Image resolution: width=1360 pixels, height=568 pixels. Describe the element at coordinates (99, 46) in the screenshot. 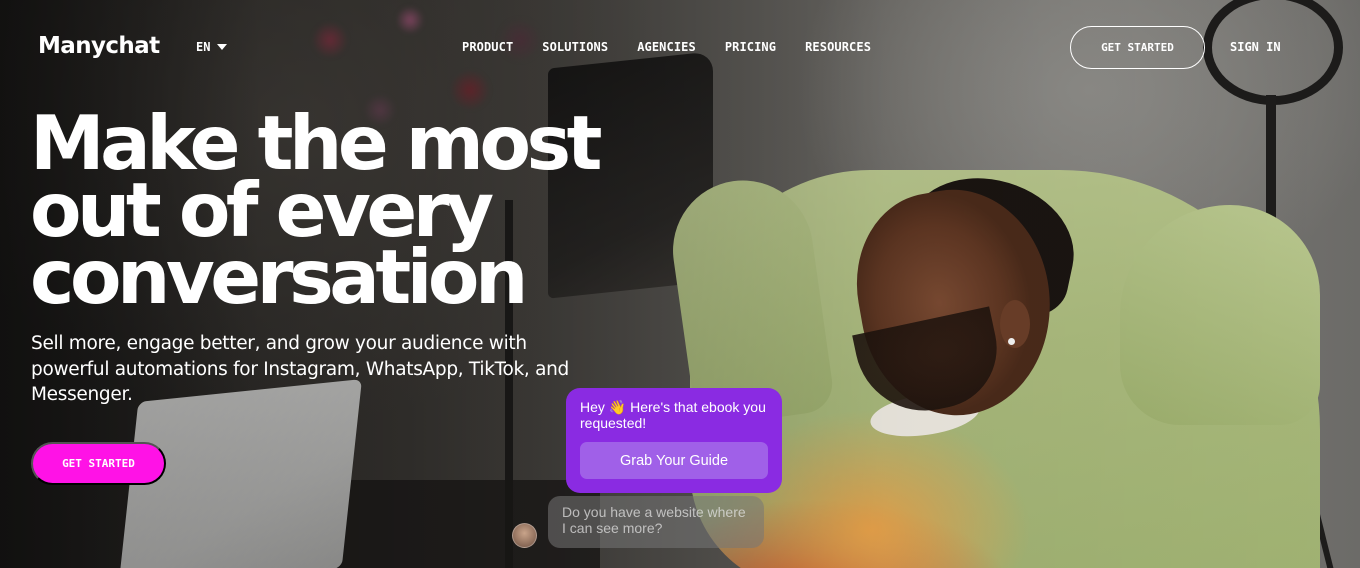

I see `manychat-logo: Manychat` at that location.